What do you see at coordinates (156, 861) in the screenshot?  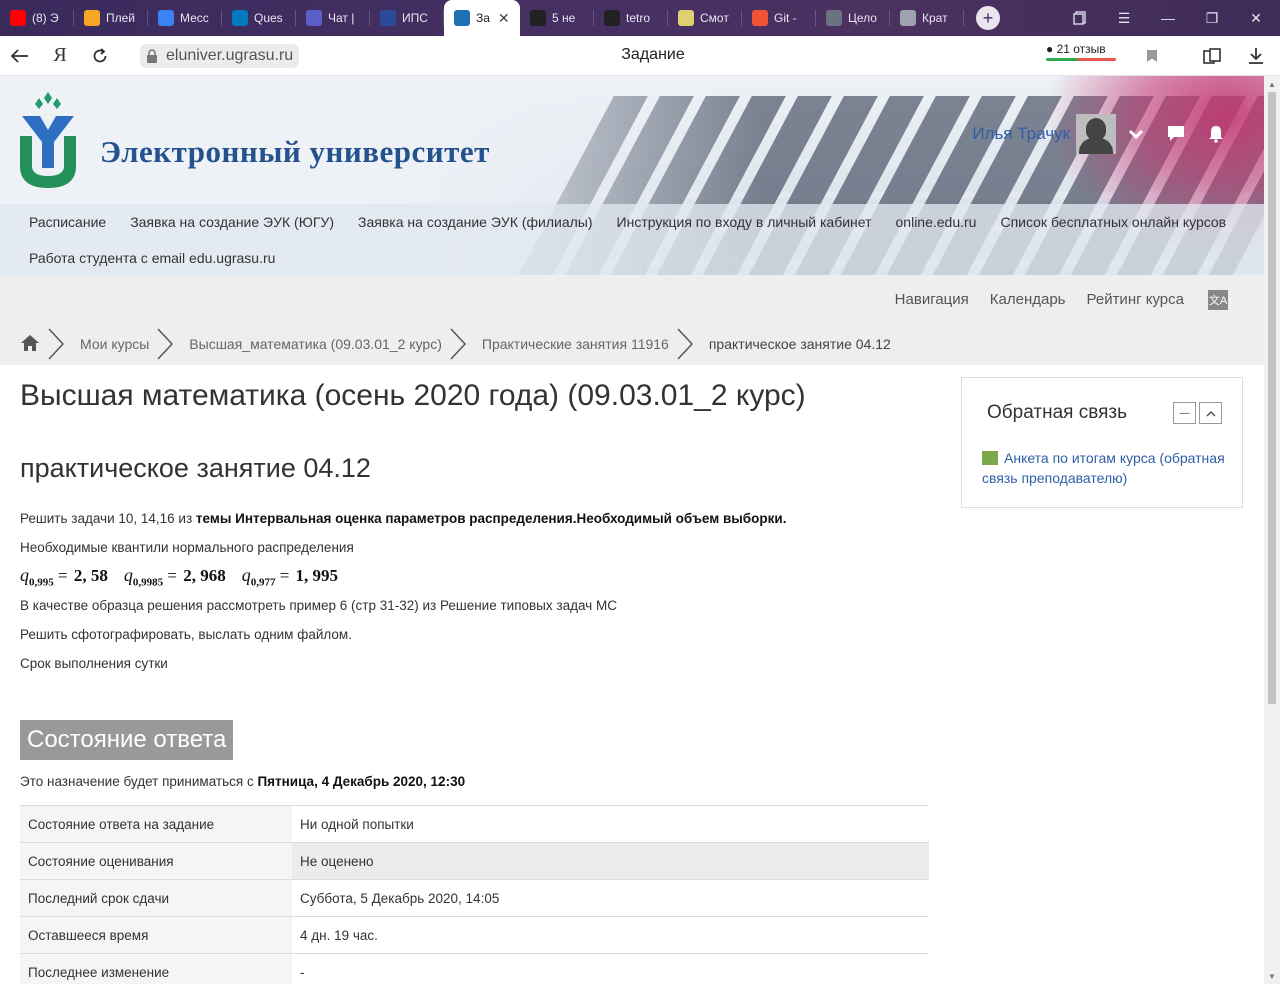 I see `status-key: Состояние оценивания` at bounding box center [156, 861].